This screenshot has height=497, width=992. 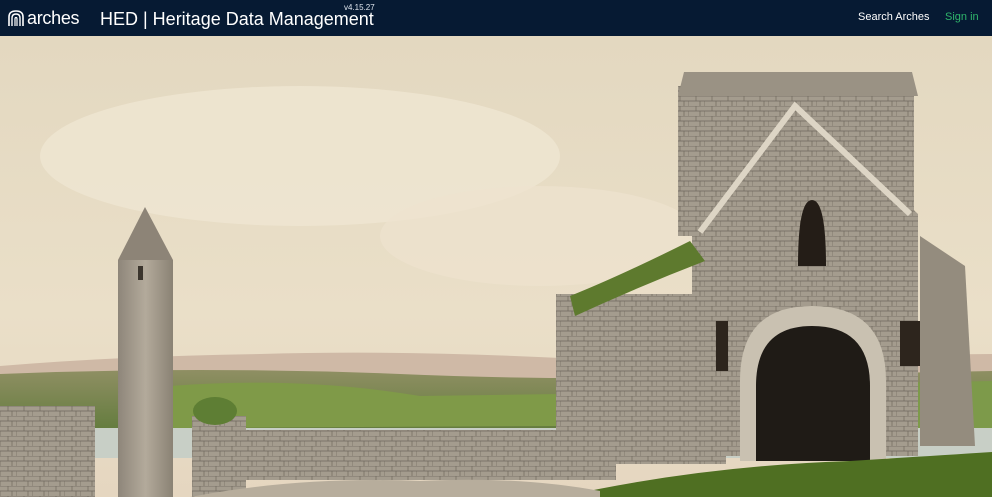 I want to click on arches-logo: arches, so click(x=43, y=18).